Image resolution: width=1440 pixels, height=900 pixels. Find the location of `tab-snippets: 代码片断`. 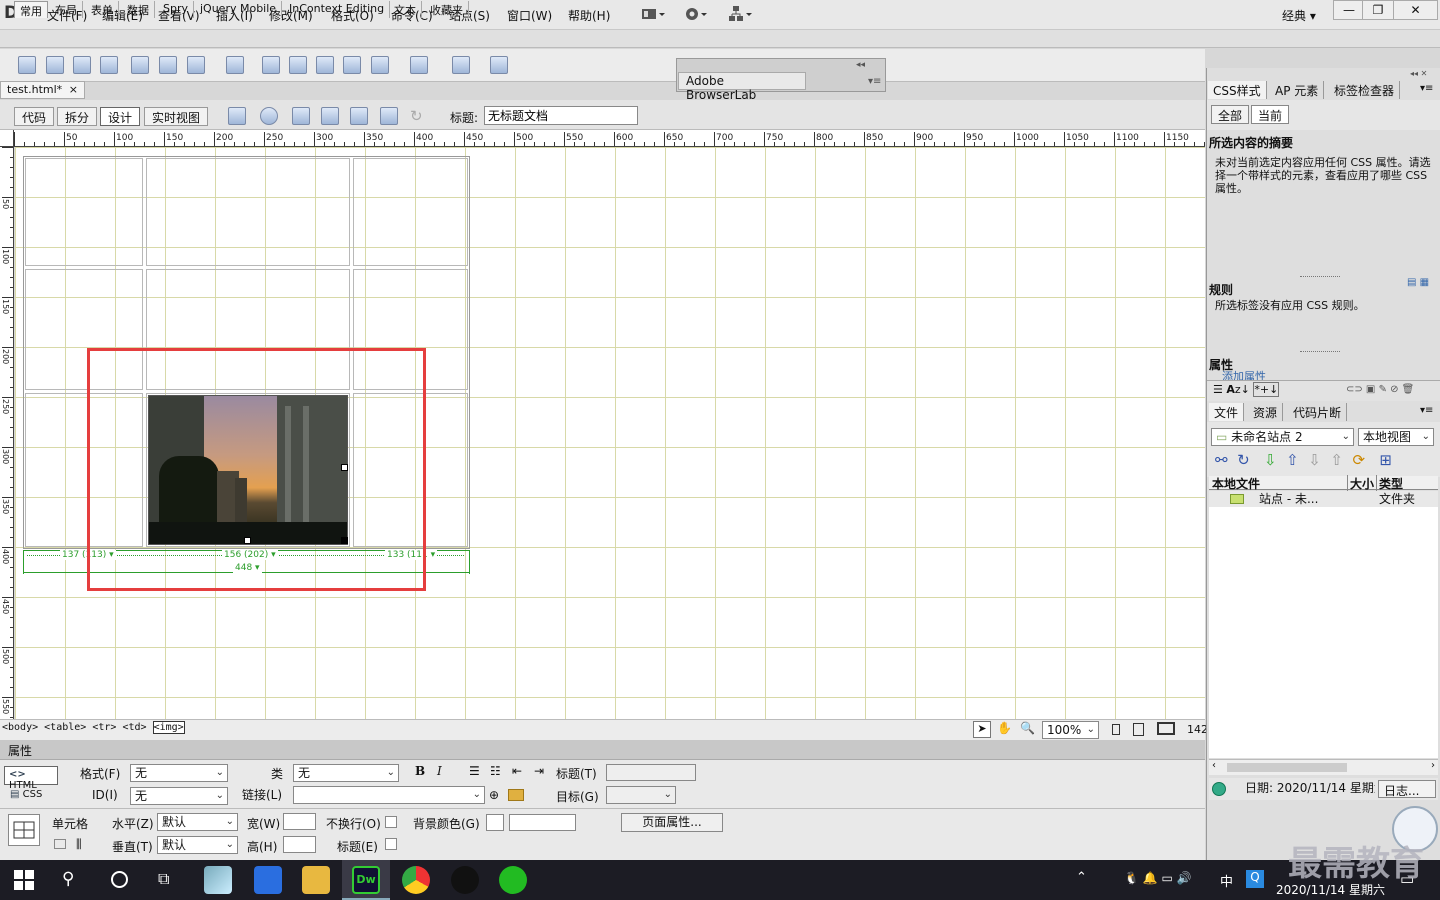

tab-snippets: 代码片断 is located at coordinates (1318, 412).